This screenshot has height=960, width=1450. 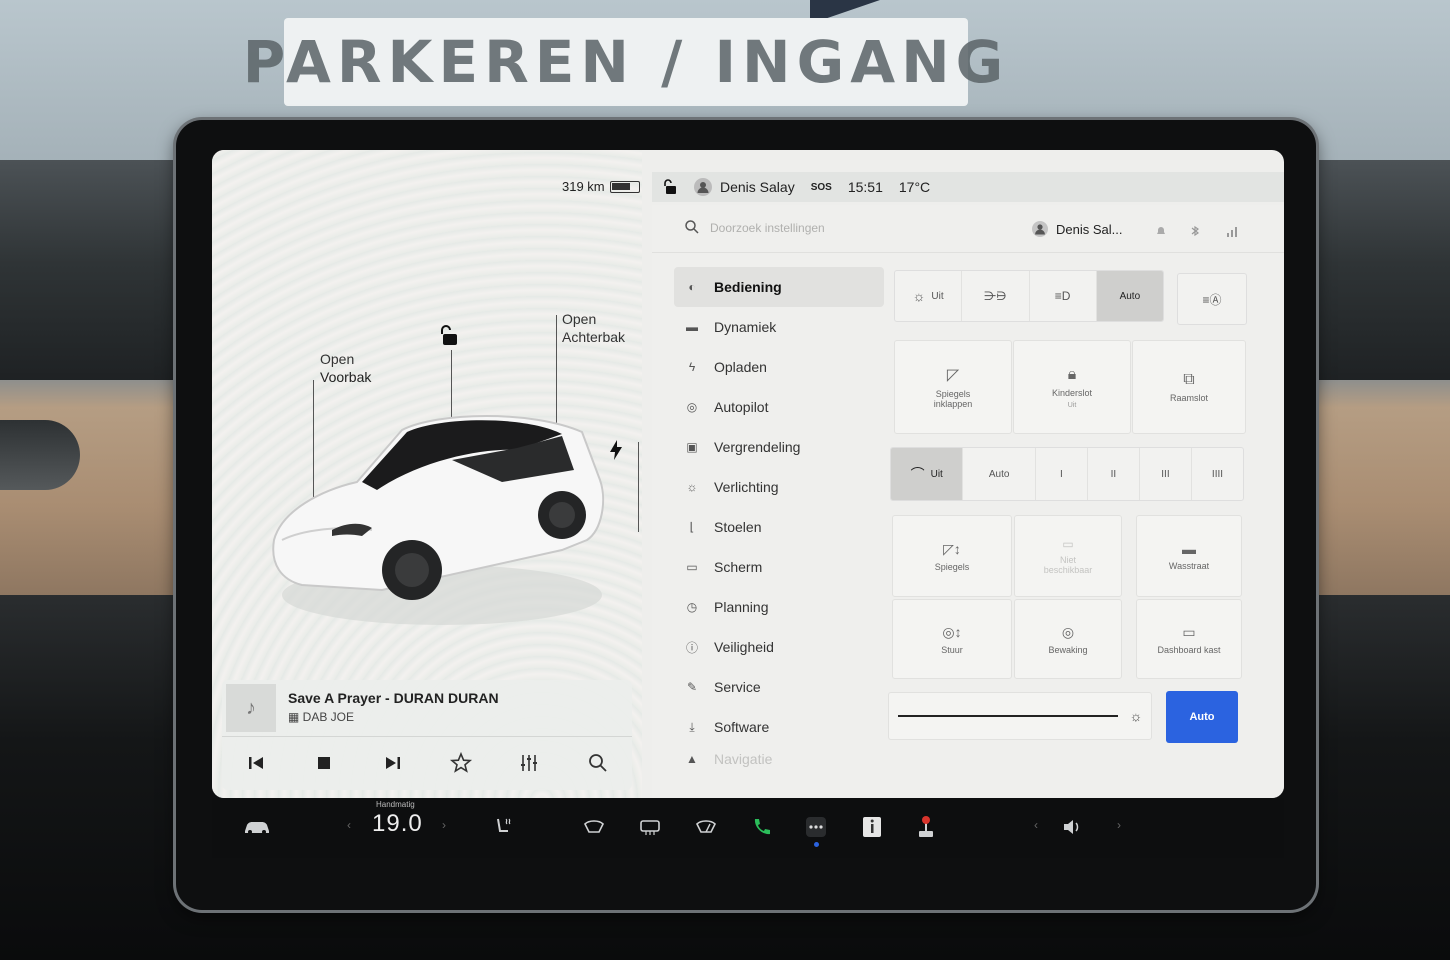 I want to click on sentry-icon: ◎, so click(x=1068, y=631).